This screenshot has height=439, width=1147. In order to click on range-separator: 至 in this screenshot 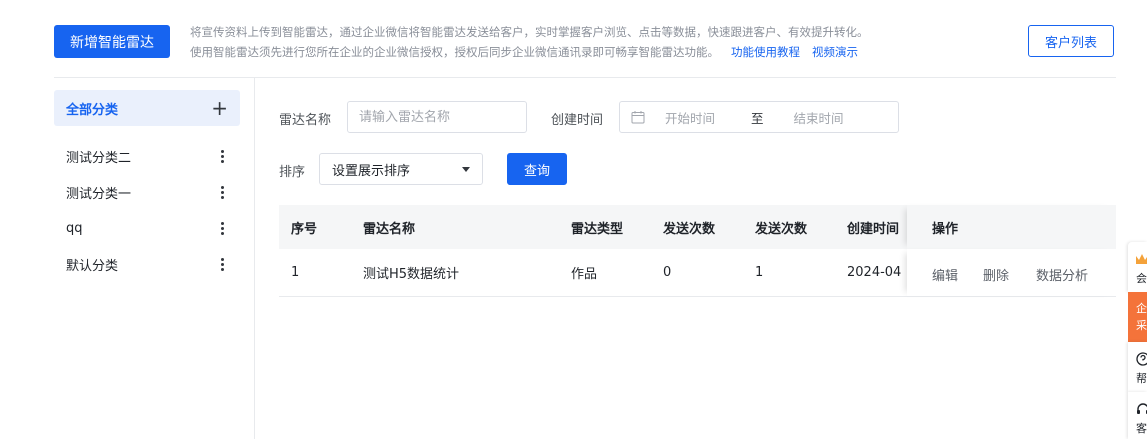, I will do `click(757, 118)`.